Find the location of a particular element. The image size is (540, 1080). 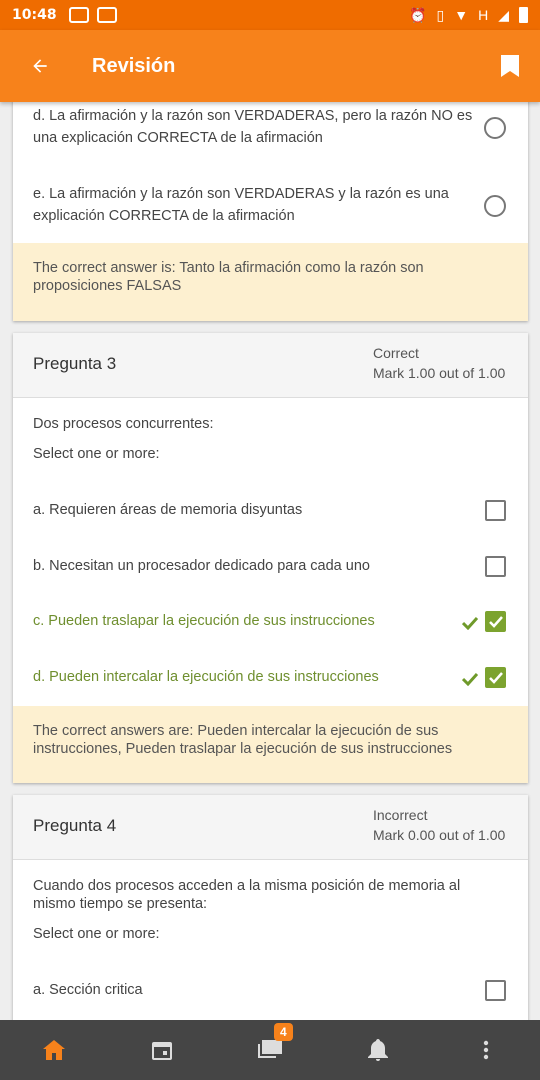

bookmark-icon is located at coordinates (510, 66).